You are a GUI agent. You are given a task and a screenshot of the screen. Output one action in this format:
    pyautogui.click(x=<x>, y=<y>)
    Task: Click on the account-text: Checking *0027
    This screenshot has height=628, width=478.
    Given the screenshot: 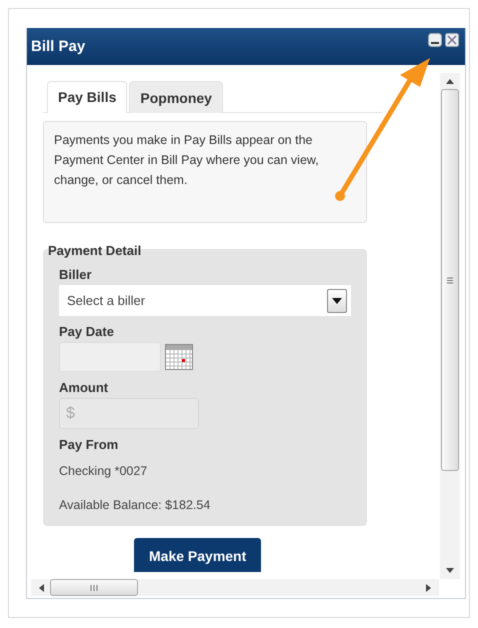 What is the action you would take?
    pyautogui.click(x=103, y=471)
    